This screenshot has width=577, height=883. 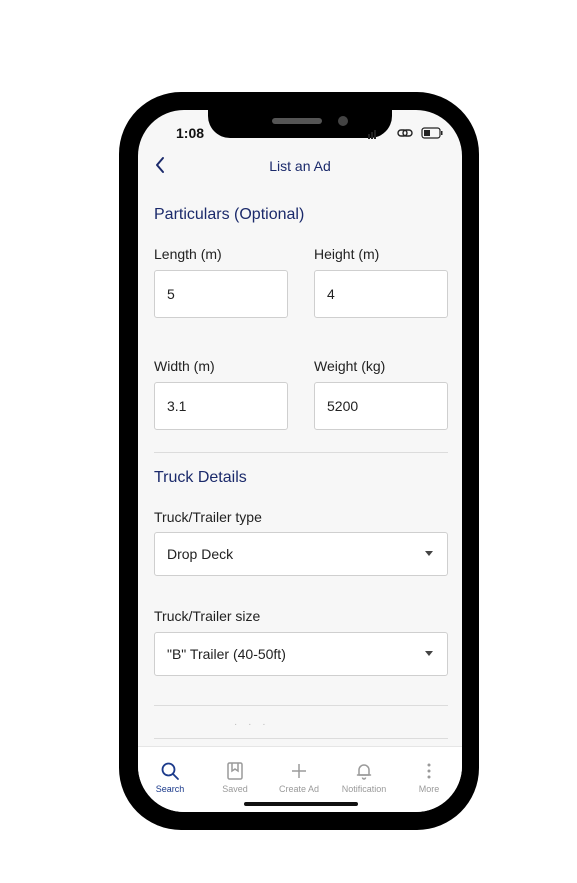 What do you see at coordinates (331, 294) in the screenshot?
I see `height-value: 4` at bounding box center [331, 294].